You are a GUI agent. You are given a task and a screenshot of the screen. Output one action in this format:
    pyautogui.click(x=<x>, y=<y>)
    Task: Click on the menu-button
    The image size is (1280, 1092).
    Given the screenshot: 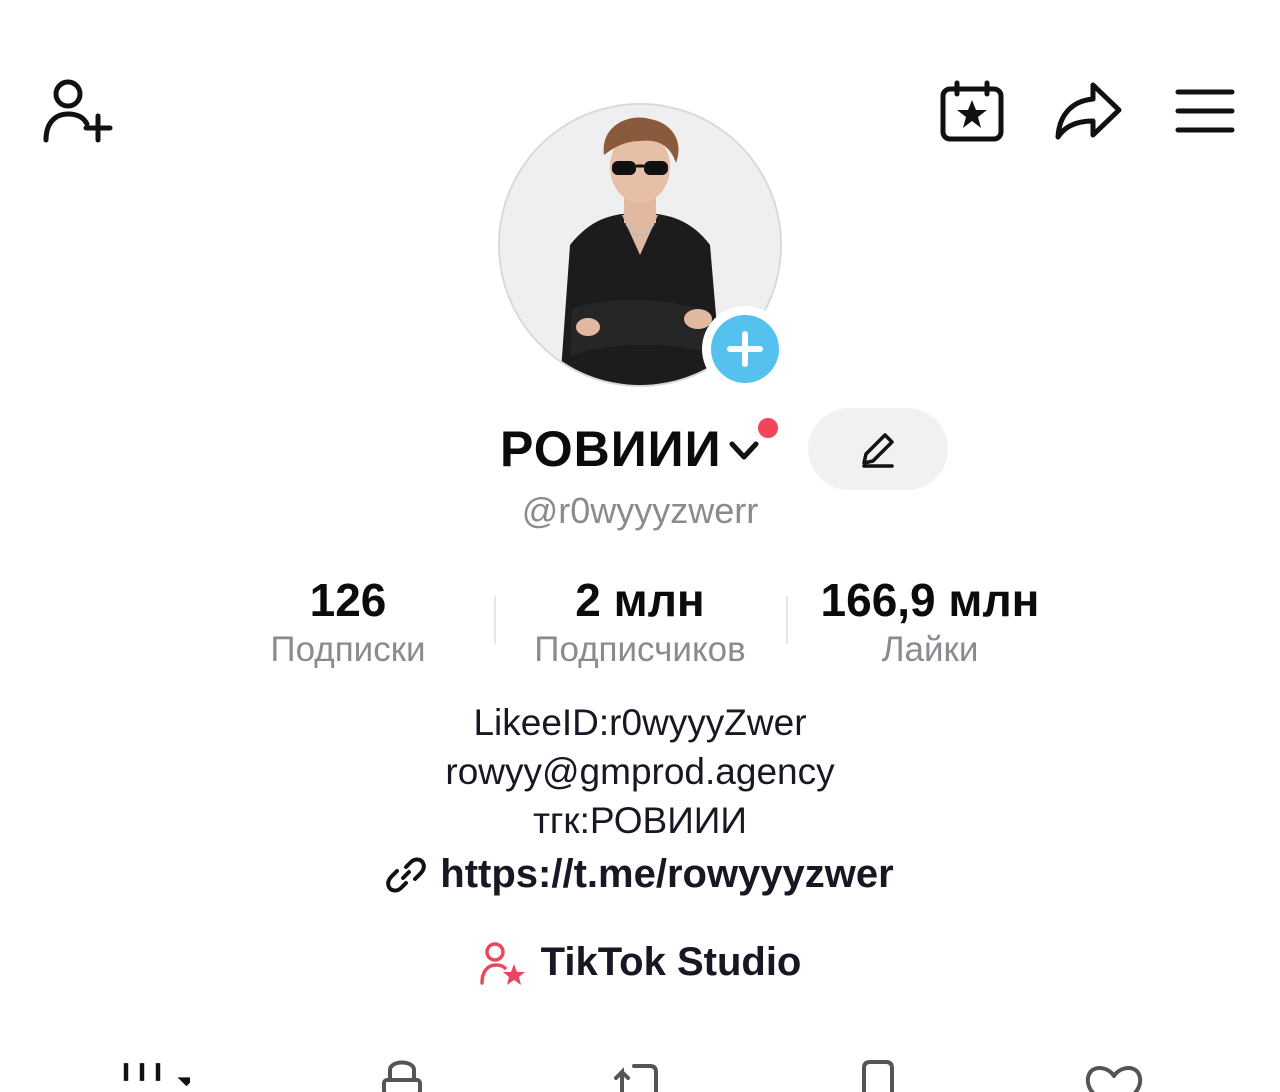 What is the action you would take?
    pyautogui.click(x=1205, y=111)
    